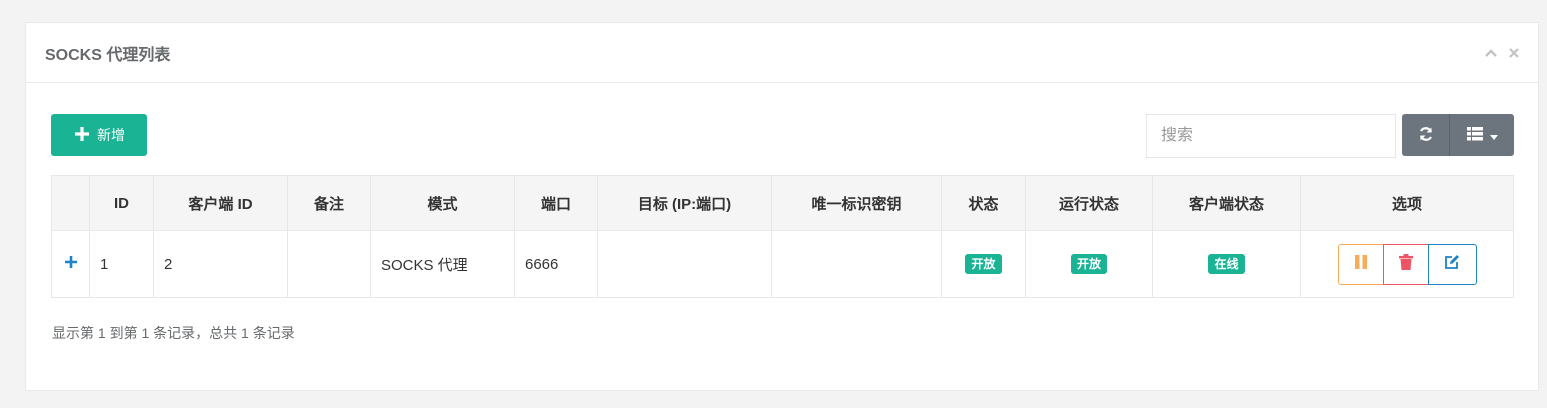 Image resolution: width=1547 pixels, height=408 pixels. Describe the element at coordinates (173, 333) in the screenshot. I see `pagination-summary: 显示第 1 到第 1 条记录，总共 1 条记录` at that location.